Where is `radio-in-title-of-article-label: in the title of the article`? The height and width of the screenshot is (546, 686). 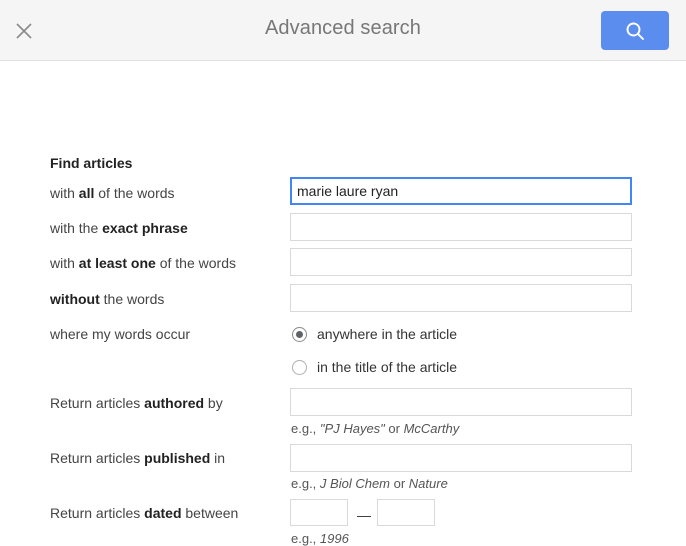 radio-in-title-of-article-label: in the title of the article is located at coordinates (387, 367).